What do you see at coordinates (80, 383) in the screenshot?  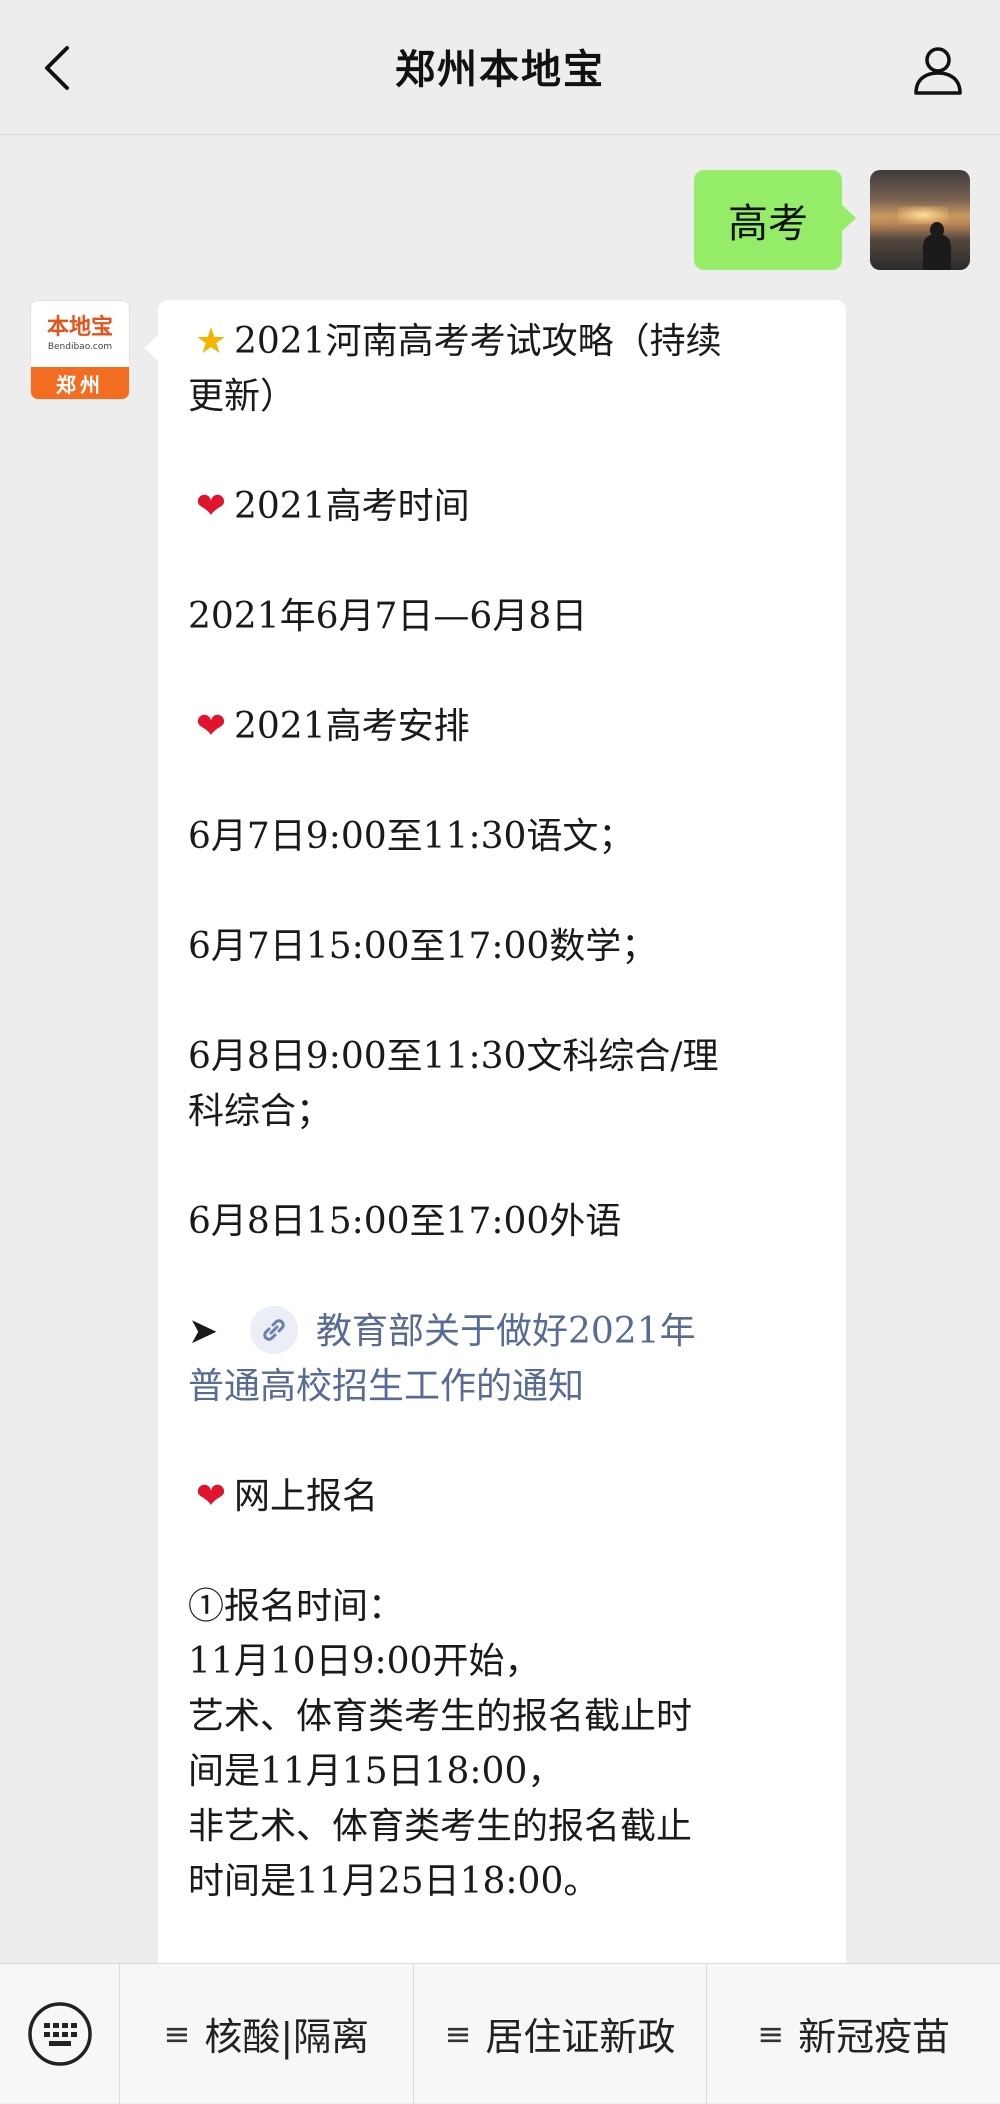 I see `avatar-city: 郑州` at bounding box center [80, 383].